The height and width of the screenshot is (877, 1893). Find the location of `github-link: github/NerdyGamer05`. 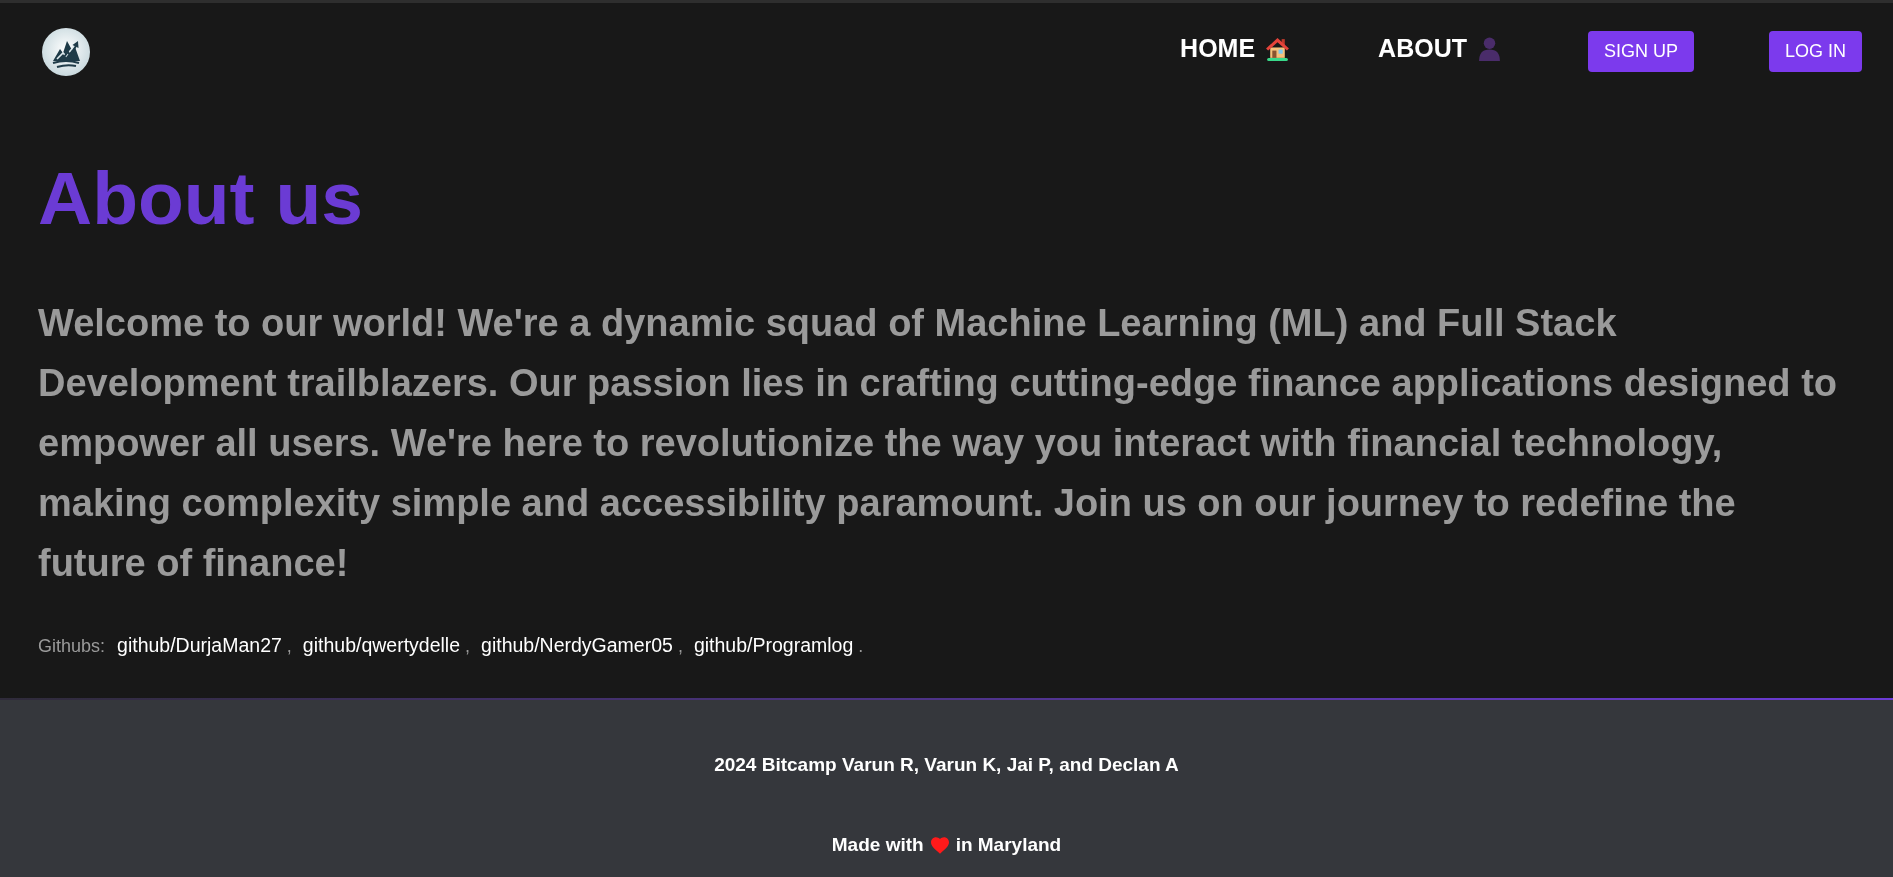

github-link: github/NerdyGamer05 is located at coordinates (577, 645).